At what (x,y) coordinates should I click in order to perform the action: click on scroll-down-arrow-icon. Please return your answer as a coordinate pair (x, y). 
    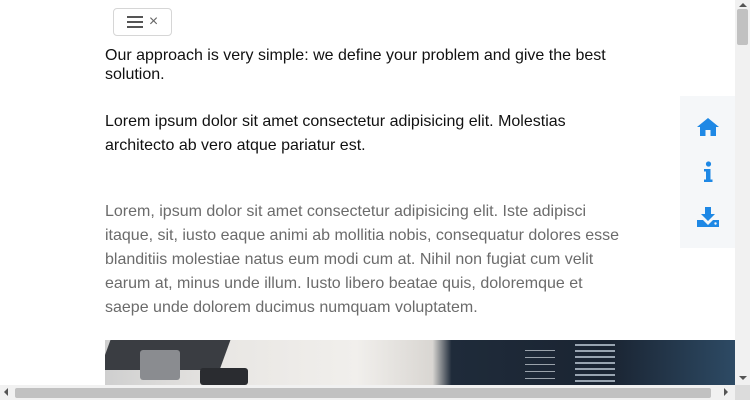
    Looking at the image, I should click on (743, 378).